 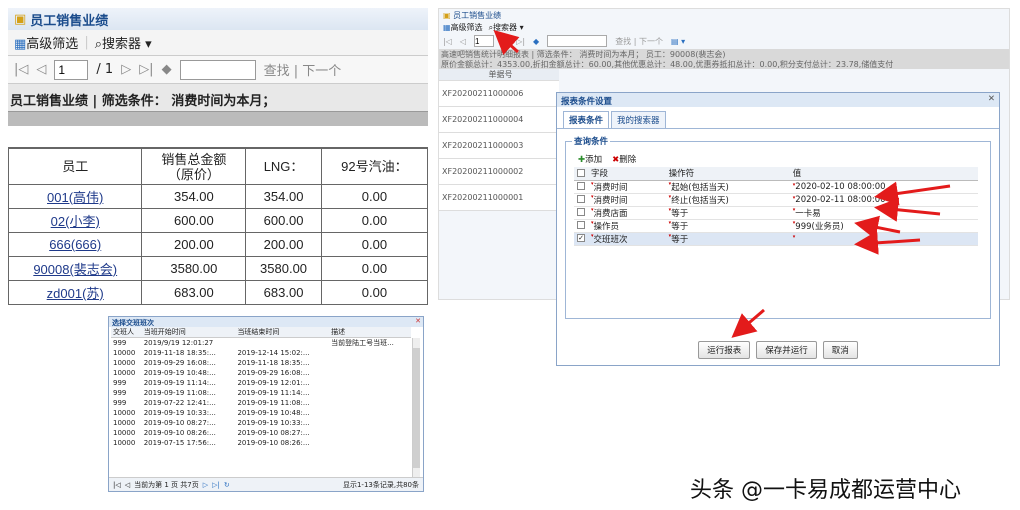 What do you see at coordinates (887, 242) in the screenshot?
I see `arrow-operator` at bounding box center [887, 242].